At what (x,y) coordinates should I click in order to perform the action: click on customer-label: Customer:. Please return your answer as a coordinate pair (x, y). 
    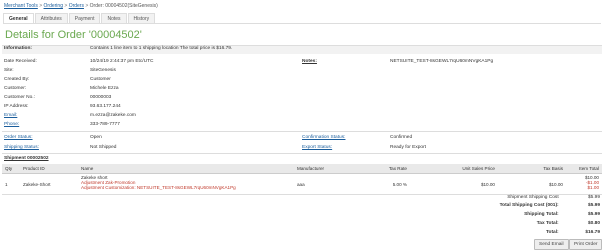
    Looking at the image, I should click on (15, 88).